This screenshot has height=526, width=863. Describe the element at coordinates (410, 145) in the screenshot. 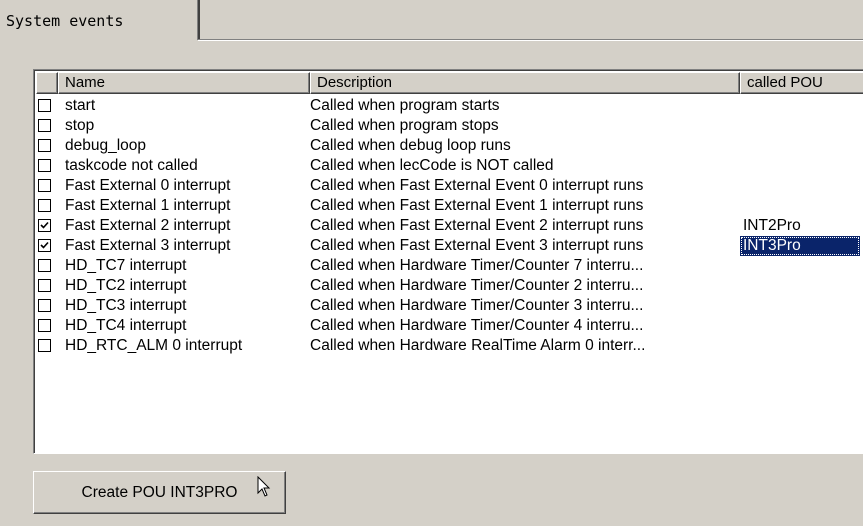

I see `event-description: Called when debug loop runs` at that location.